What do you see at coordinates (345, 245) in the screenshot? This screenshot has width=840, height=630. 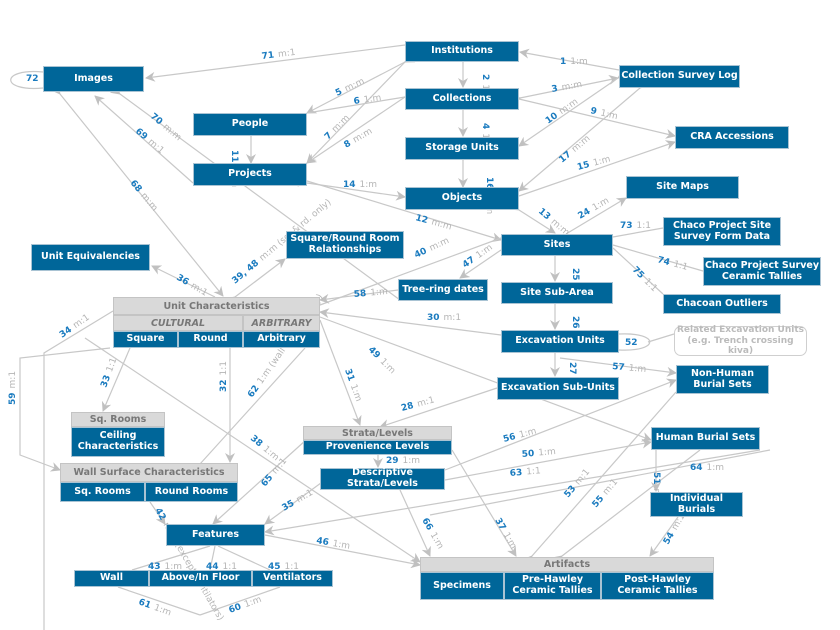 I see `node-square-round-room-relationships: Square/Round Room Relationships` at bounding box center [345, 245].